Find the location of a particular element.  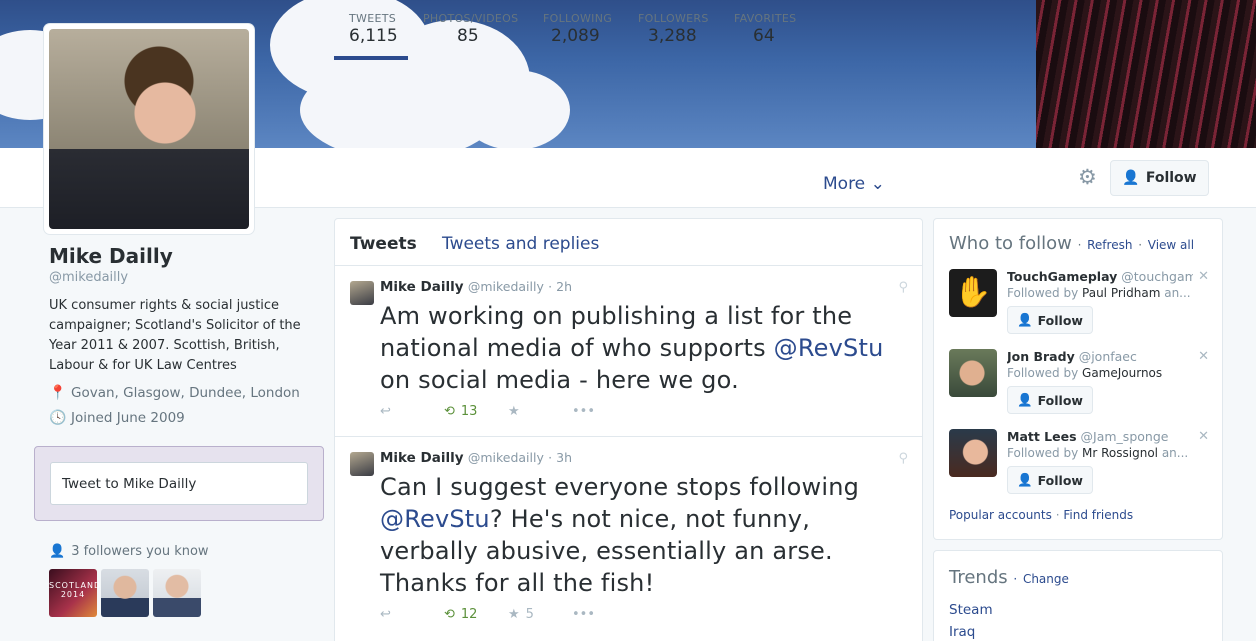

trend-item: Iraq is located at coordinates (962, 632).